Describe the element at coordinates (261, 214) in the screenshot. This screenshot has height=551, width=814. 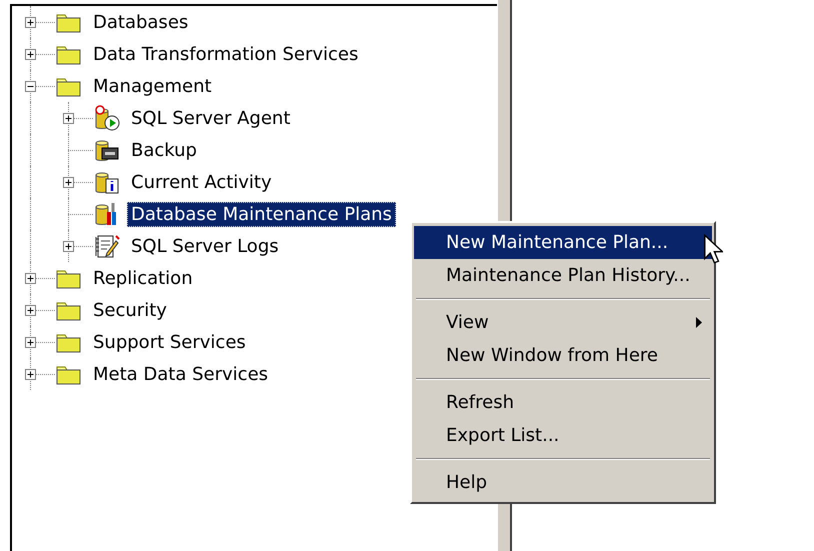
I see `tree-item: Database Maintenance Plans` at that location.